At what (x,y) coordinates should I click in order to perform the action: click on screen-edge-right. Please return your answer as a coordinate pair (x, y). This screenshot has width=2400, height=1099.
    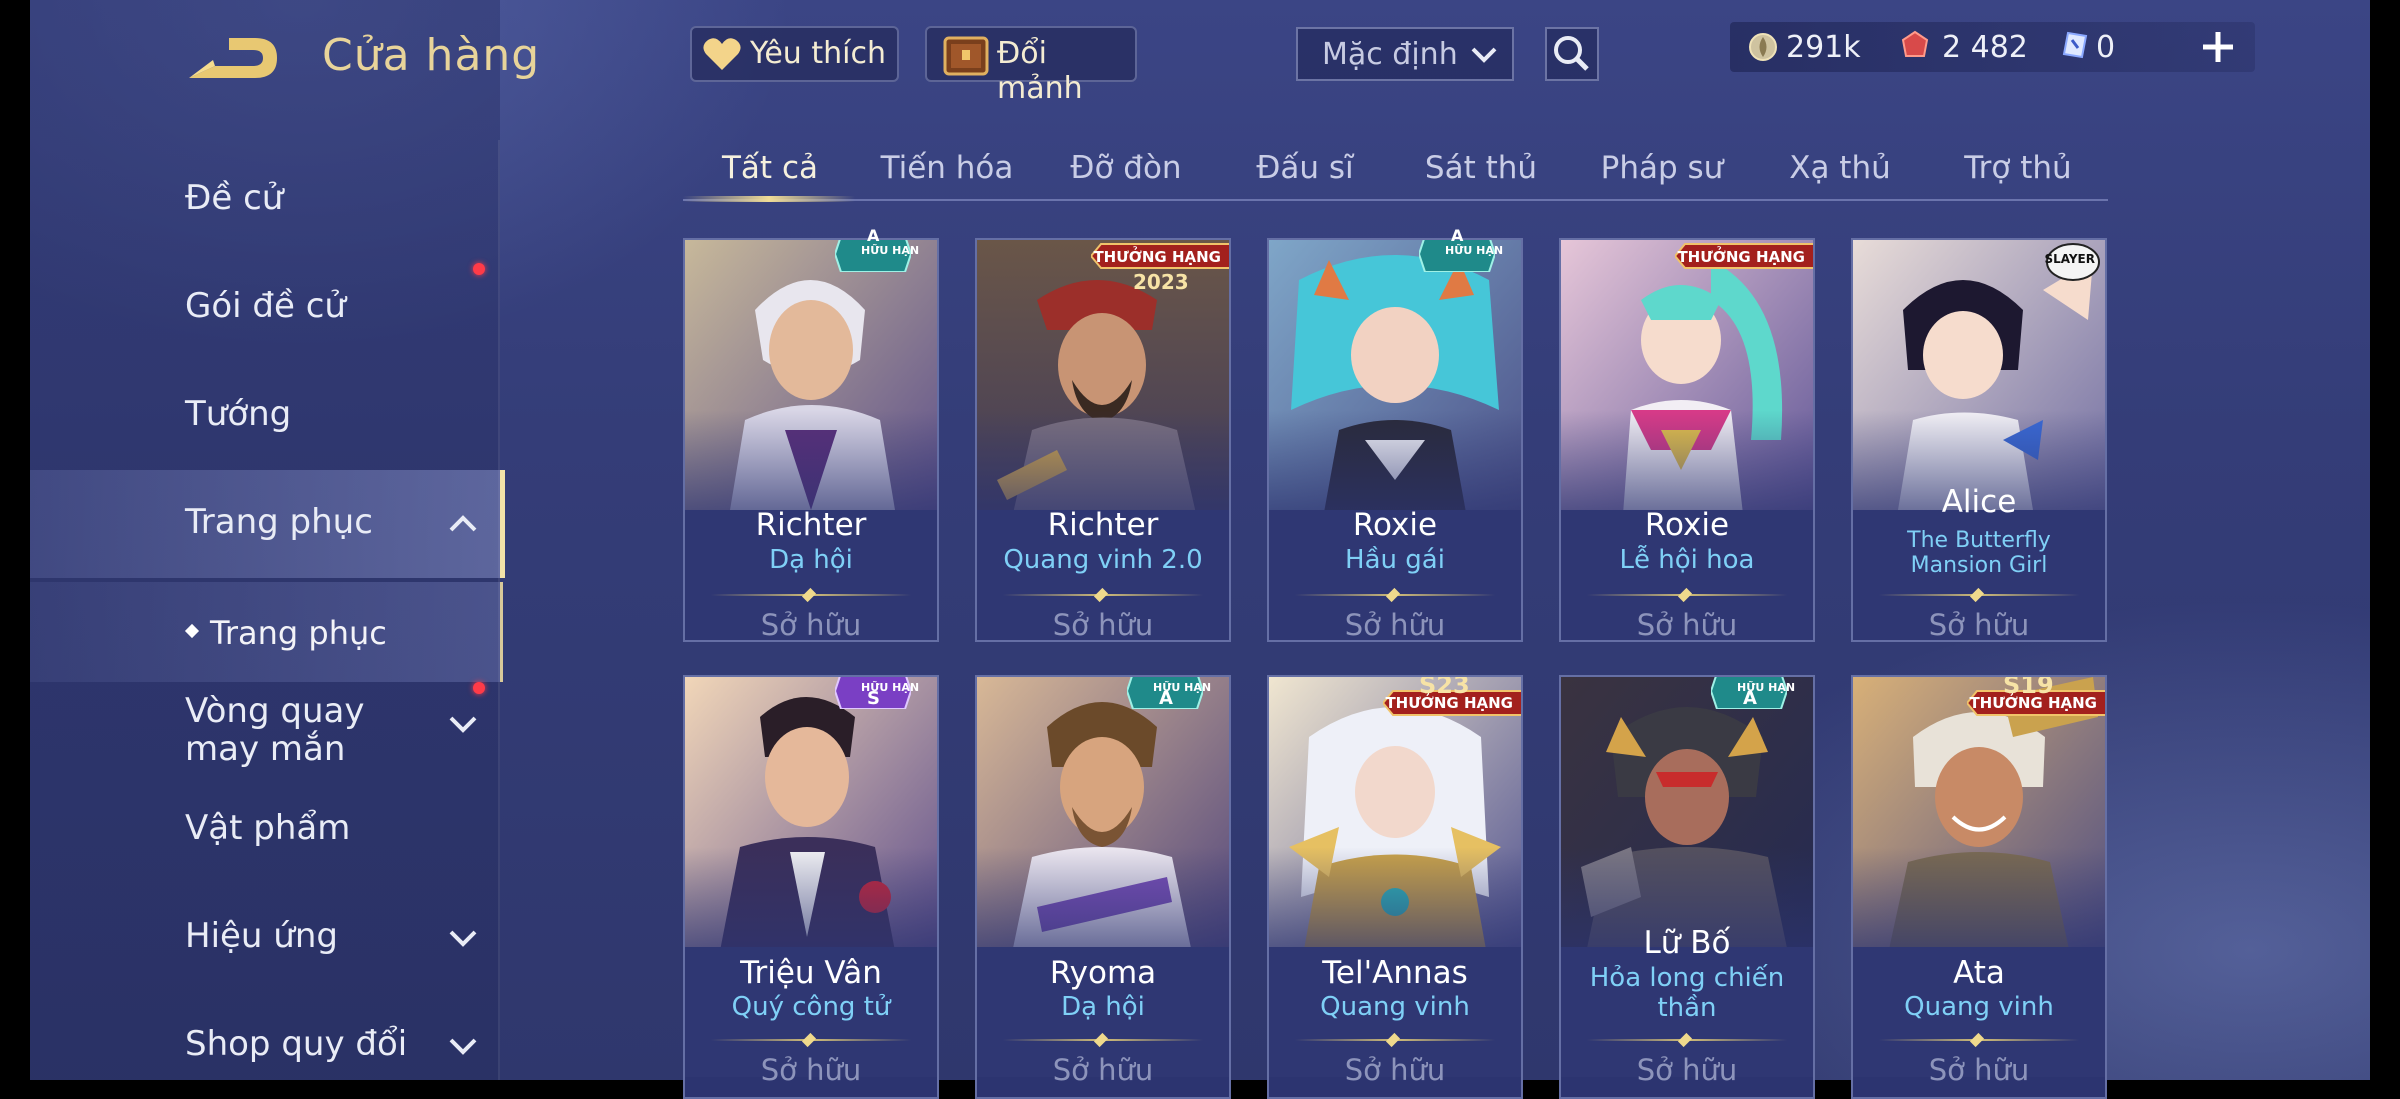
    Looking at the image, I should click on (2385, 540).